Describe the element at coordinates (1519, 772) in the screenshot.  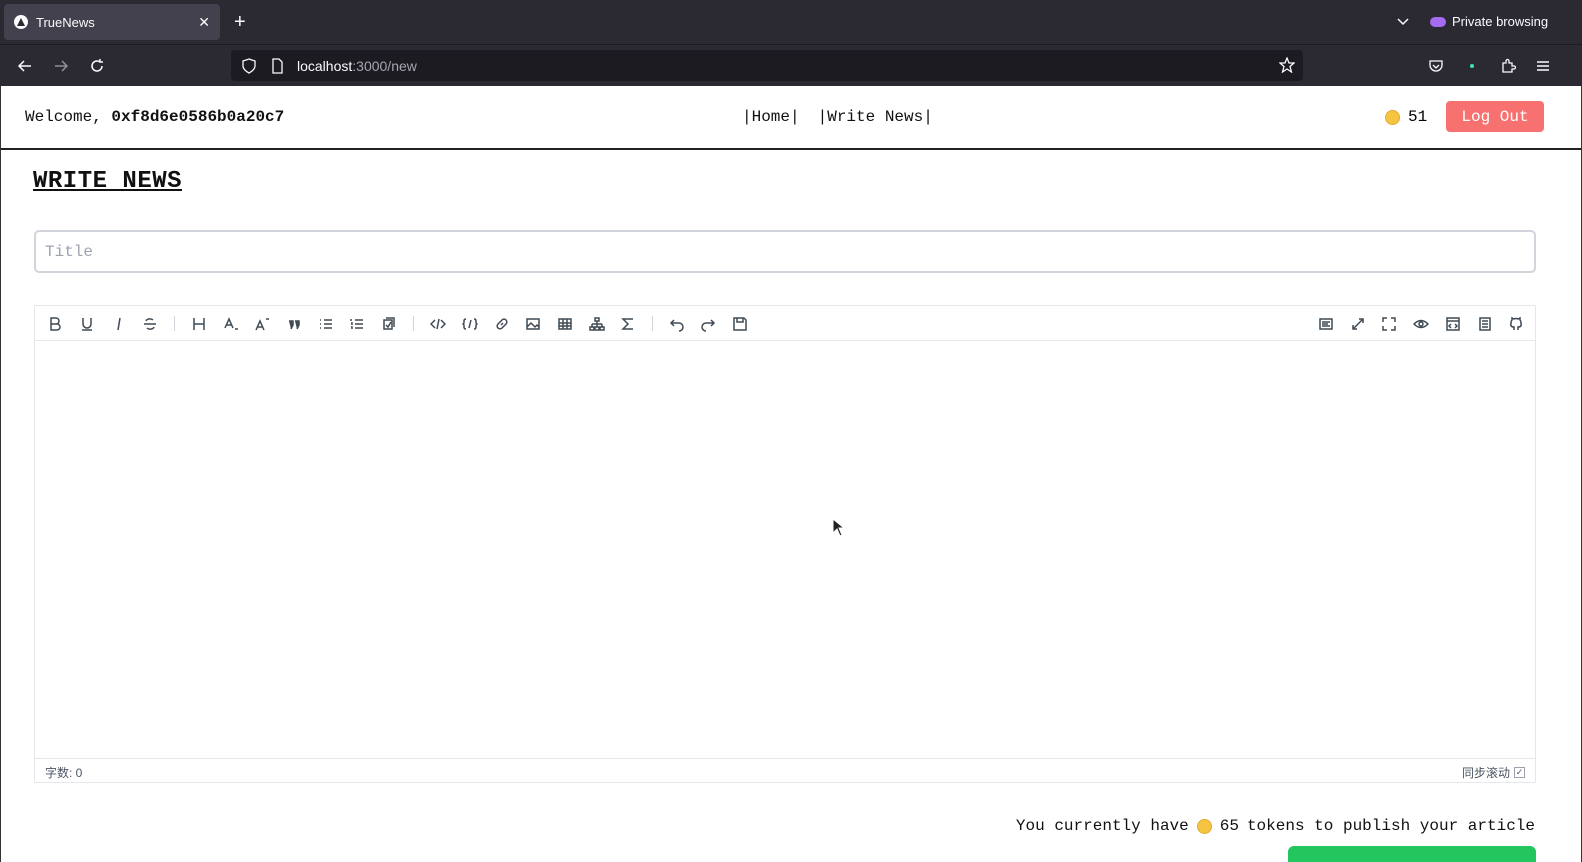
I see `sync-scroll-checkbox: ✓` at that location.